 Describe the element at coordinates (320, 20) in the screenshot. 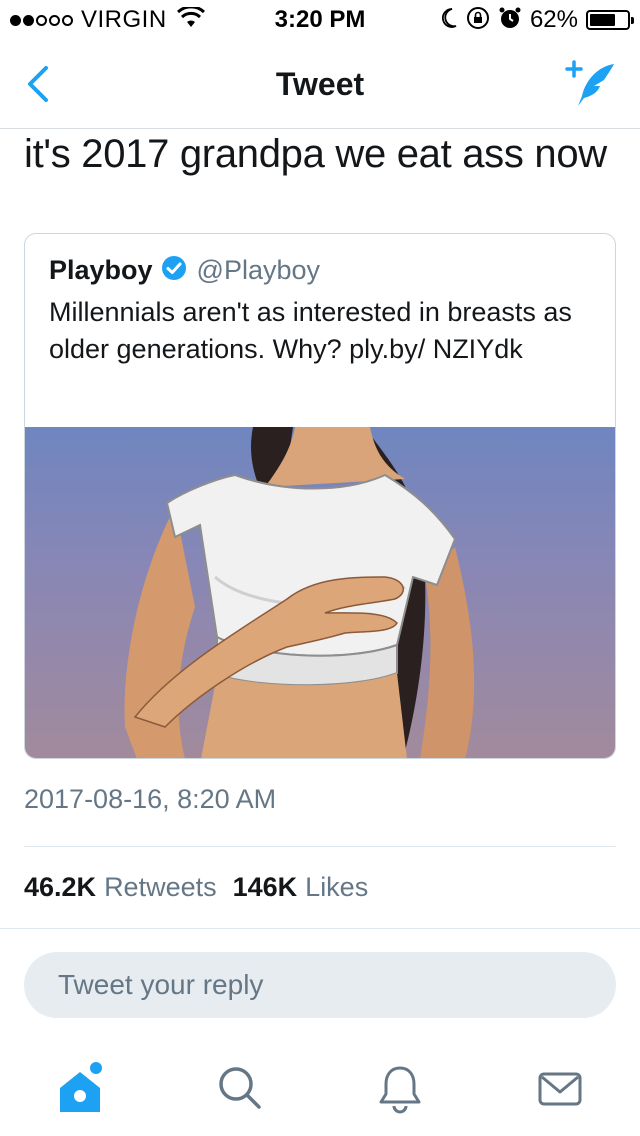

I see `status-bar: VIRGIN 3:20 PM 62%` at that location.